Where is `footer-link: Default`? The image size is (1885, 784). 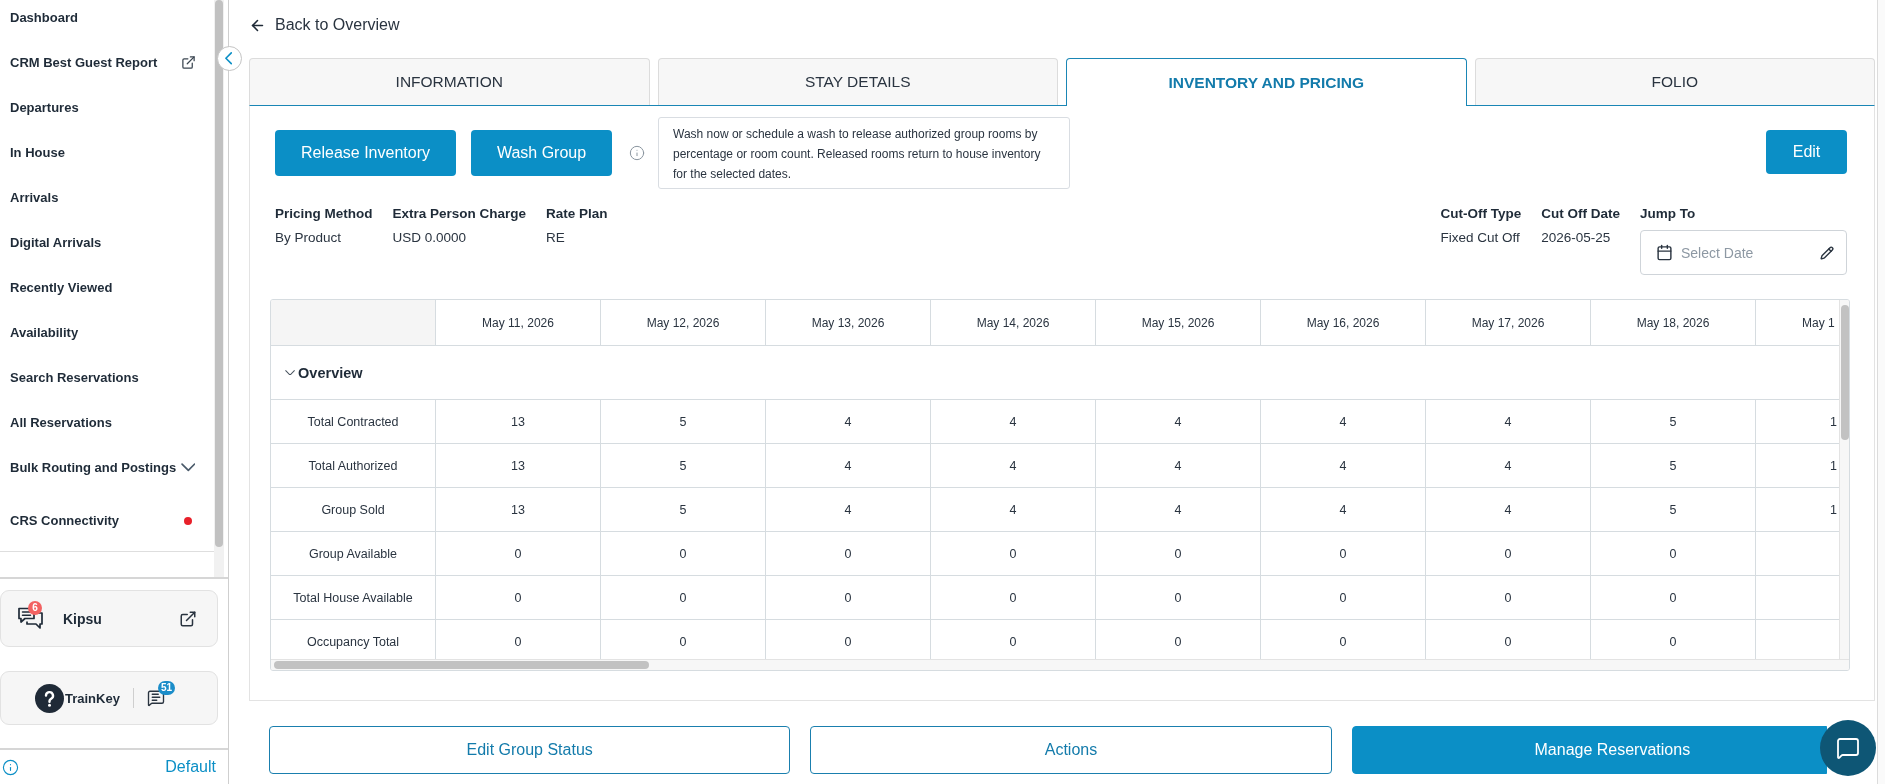 footer-link: Default is located at coordinates (190, 767).